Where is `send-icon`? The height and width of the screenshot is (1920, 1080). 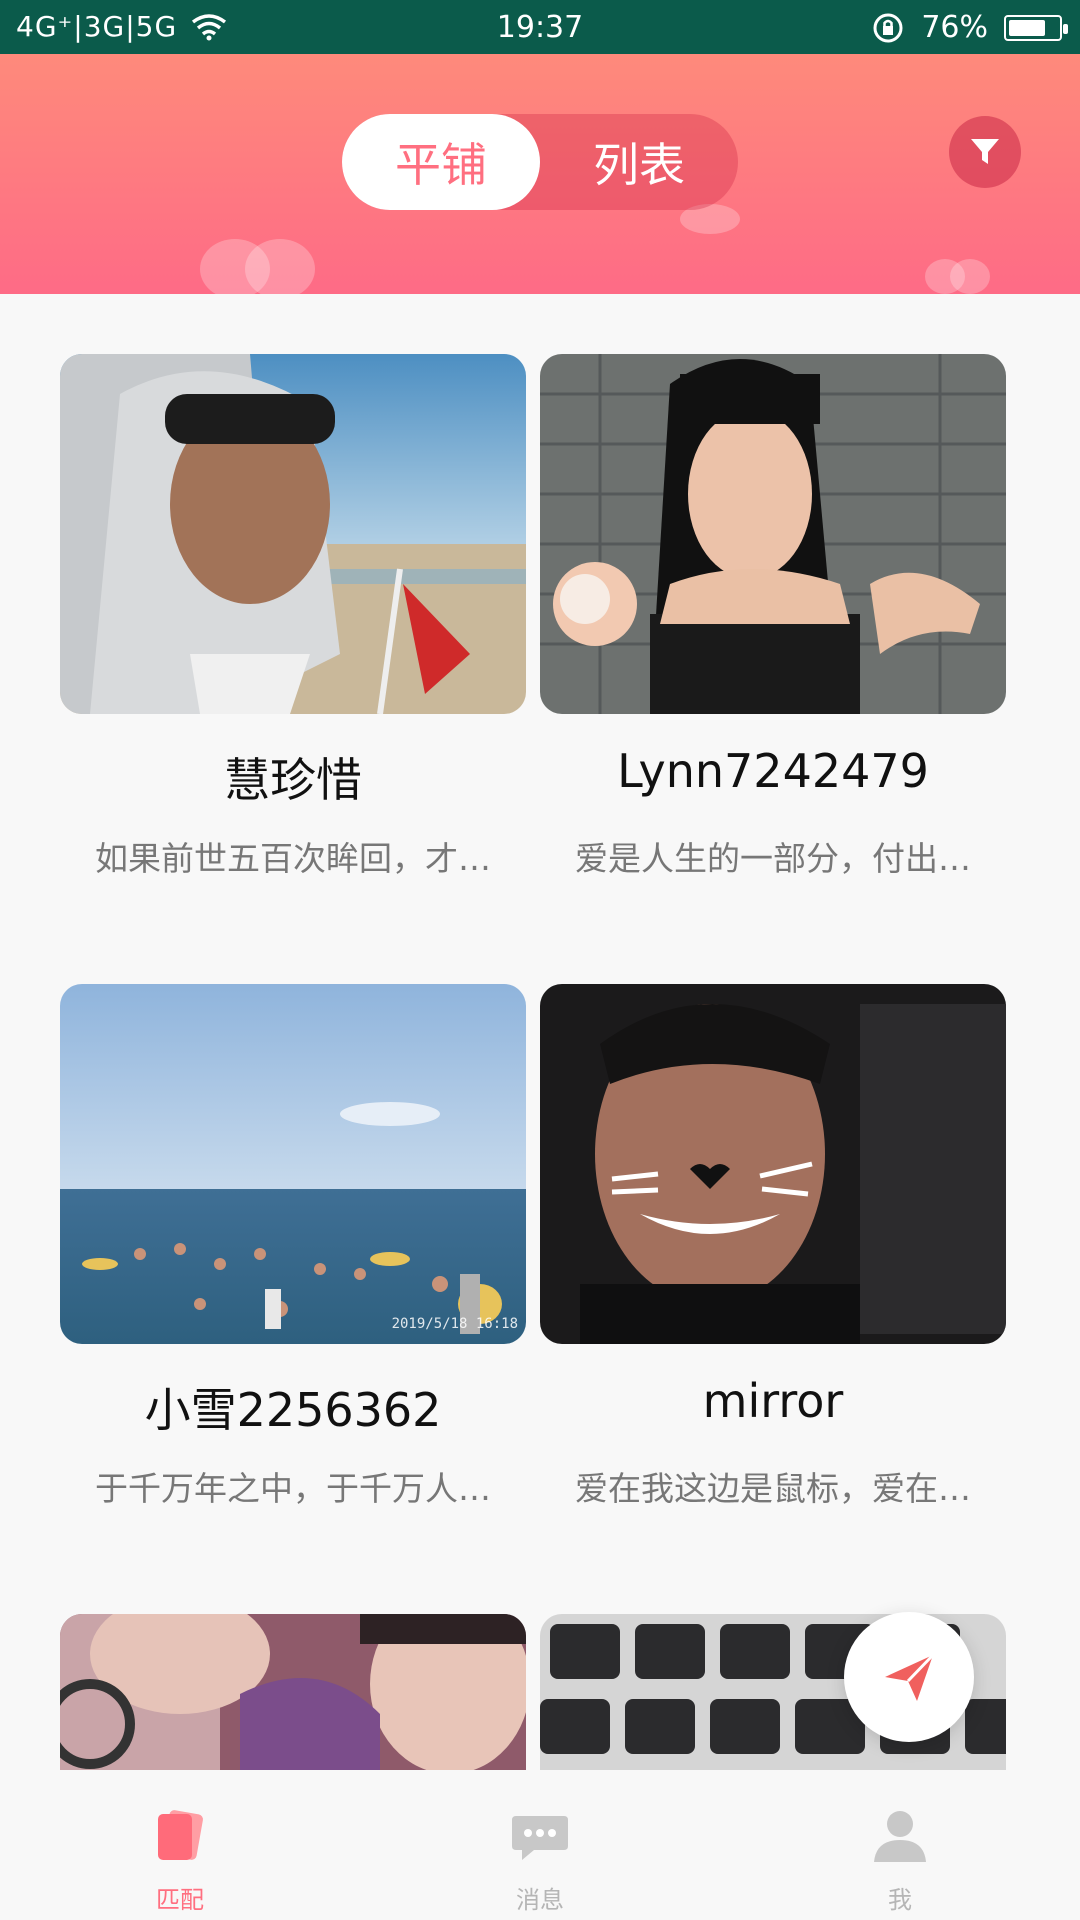
send-icon is located at coordinates (910, 1677).